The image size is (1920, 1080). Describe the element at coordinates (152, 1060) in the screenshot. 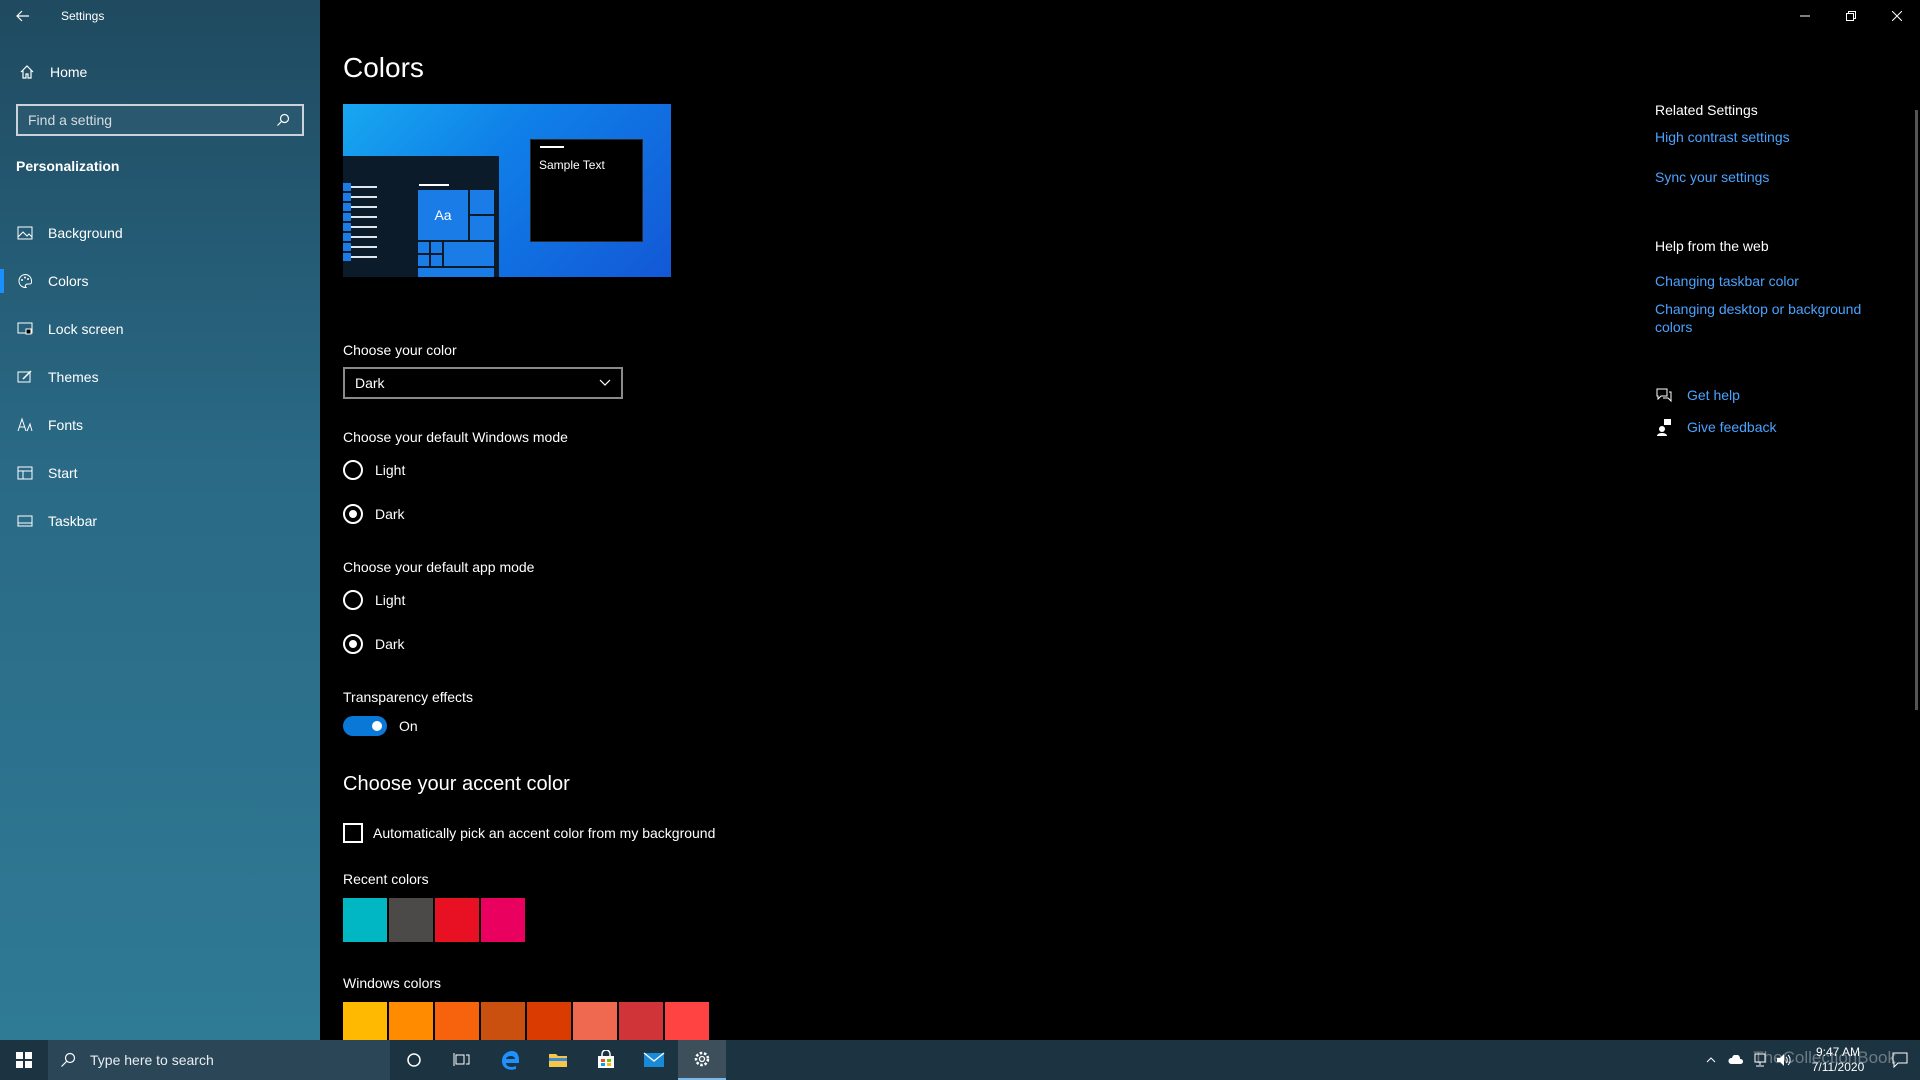

I see `taskbar-search-placeholder: Type here to search` at that location.